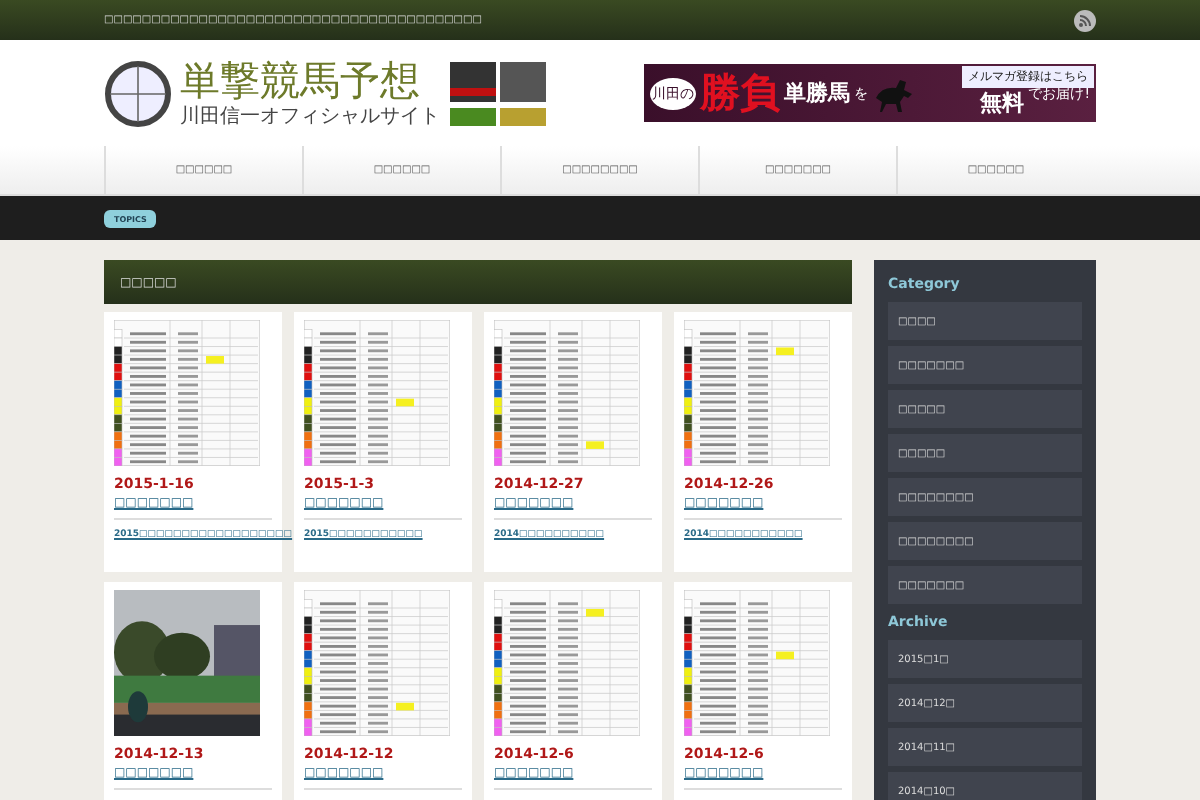 The height and width of the screenshot is (800, 1200). I want to click on rss-icon, so click(1085, 20).